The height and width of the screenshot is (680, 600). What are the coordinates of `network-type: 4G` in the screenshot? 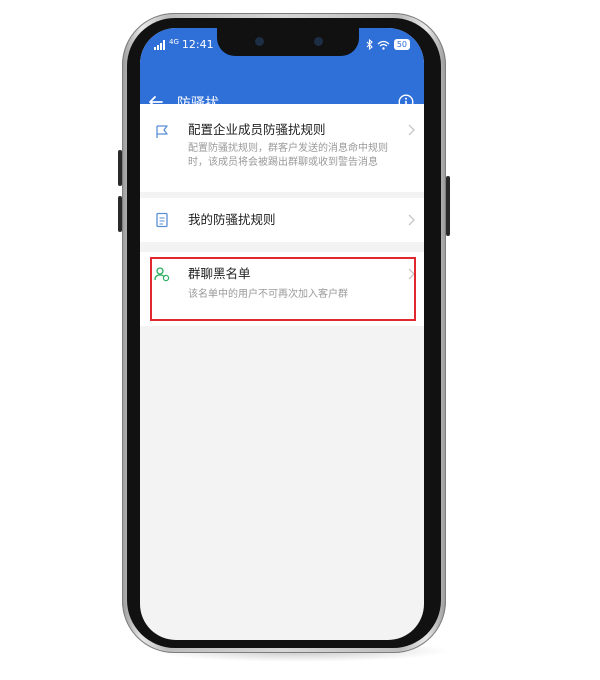 It's located at (174, 41).